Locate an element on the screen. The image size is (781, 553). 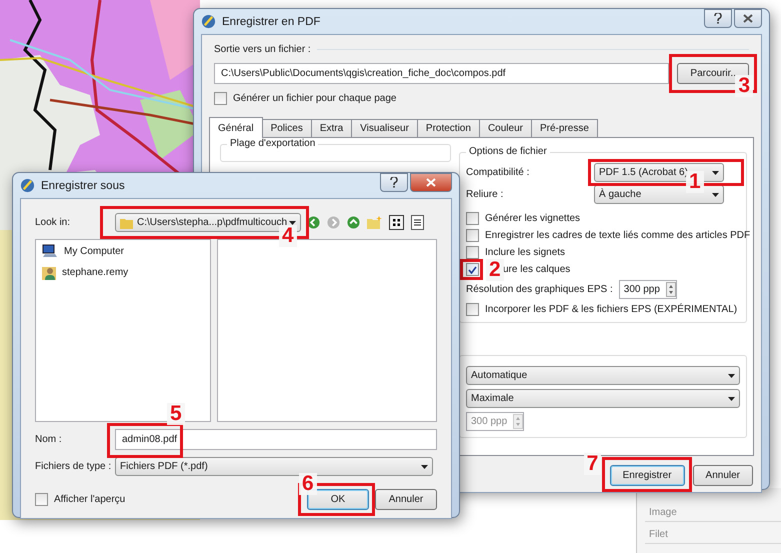
group-title: Plage d'exportation is located at coordinates (272, 143).